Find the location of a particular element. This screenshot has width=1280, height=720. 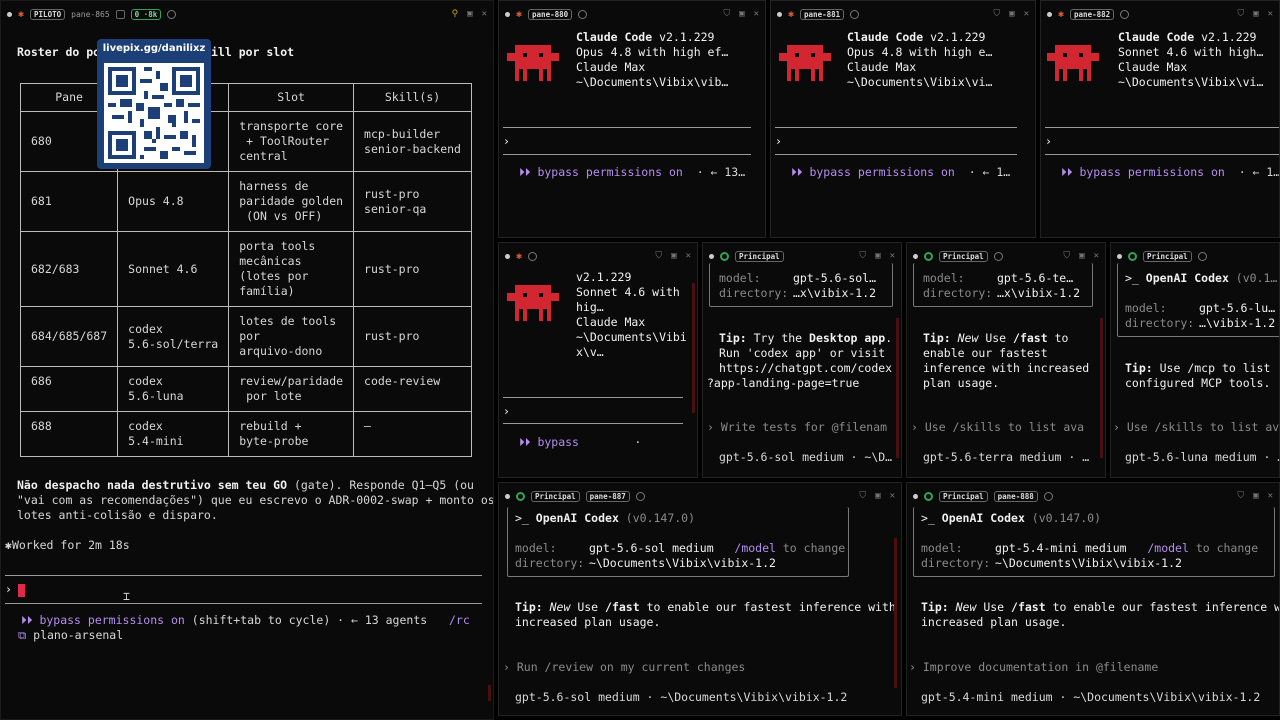

bypass-text: bypass is located at coordinates (558, 442).